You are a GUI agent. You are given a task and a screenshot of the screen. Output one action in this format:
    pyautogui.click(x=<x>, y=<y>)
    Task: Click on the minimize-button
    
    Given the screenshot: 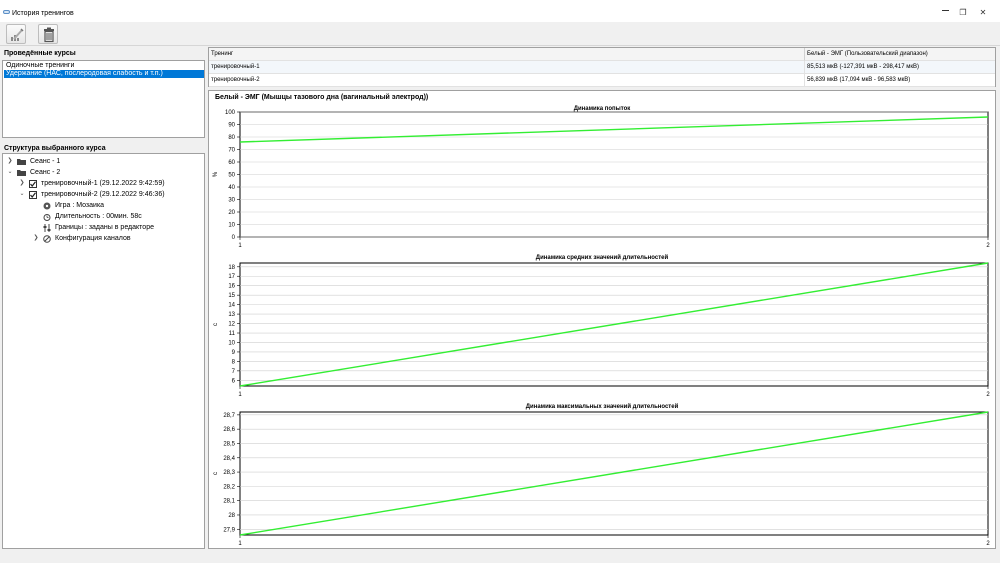 What is the action you would take?
    pyautogui.click(x=945, y=11)
    